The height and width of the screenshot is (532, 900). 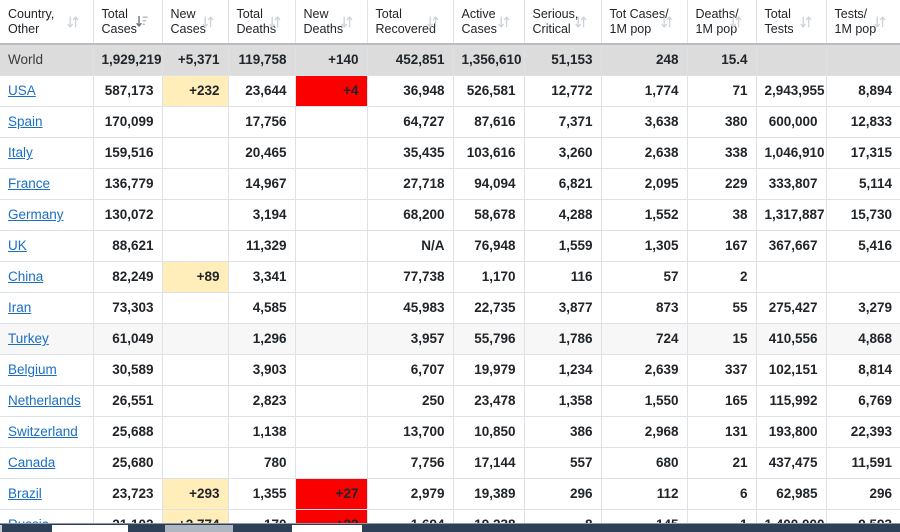 I want to click on country-cell: Canada, so click(x=47, y=463).